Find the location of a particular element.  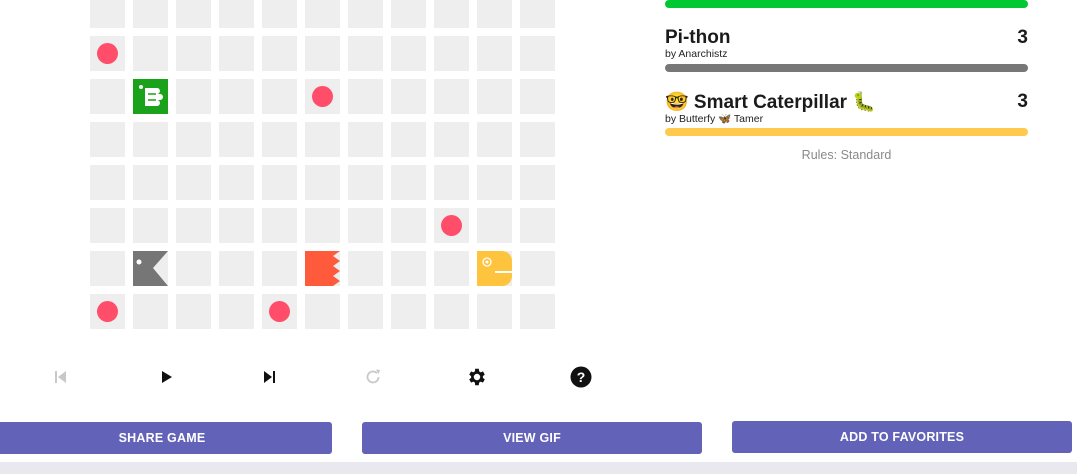

view-gif-button: VIEW GIF is located at coordinates (532, 438).